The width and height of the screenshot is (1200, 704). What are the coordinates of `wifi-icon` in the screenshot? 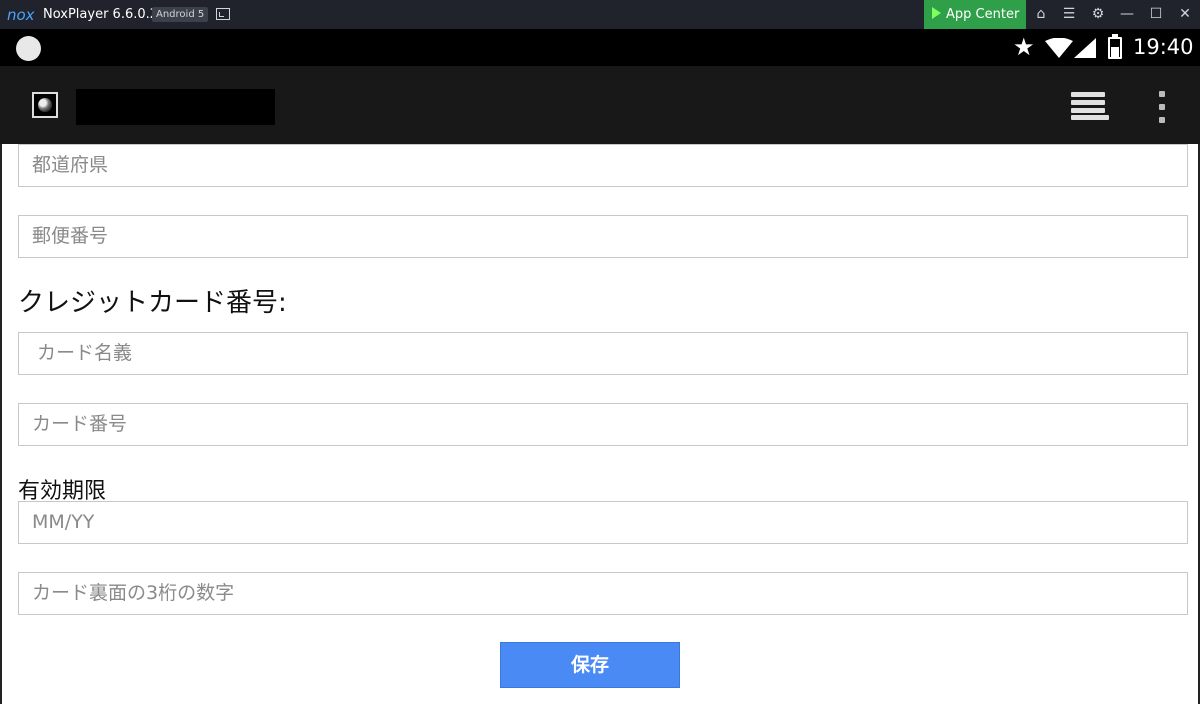 It's located at (1059, 48).